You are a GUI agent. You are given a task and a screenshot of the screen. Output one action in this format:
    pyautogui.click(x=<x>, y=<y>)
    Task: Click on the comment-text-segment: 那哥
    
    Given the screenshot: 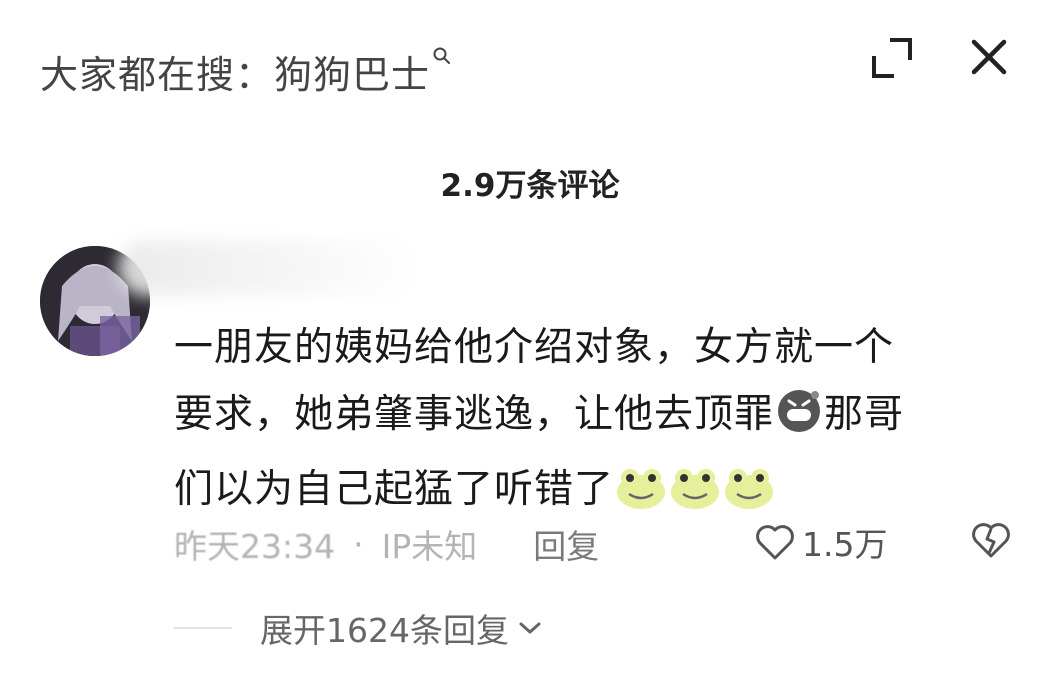 What is the action you would take?
    pyautogui.click(x=864, y=414)
    